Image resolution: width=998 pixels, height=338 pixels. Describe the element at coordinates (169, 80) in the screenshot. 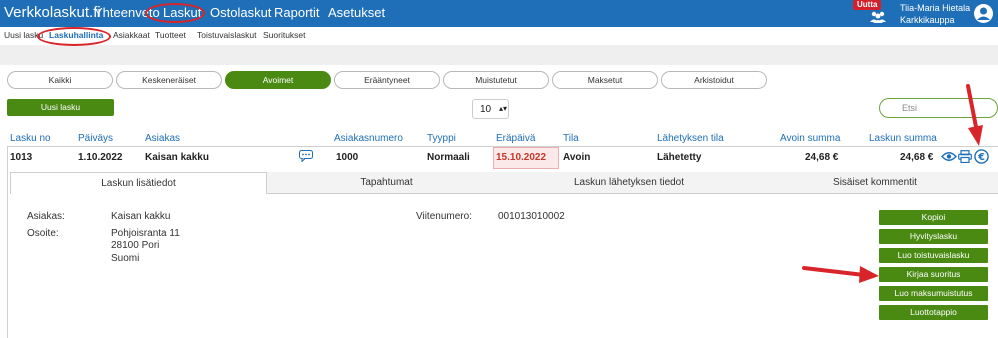

I see `filter-keskeneraiset: Keskeneräiset` at that location.